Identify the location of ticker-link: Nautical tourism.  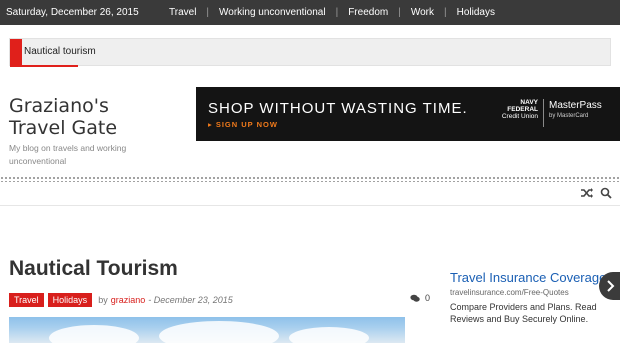
(60, 52).